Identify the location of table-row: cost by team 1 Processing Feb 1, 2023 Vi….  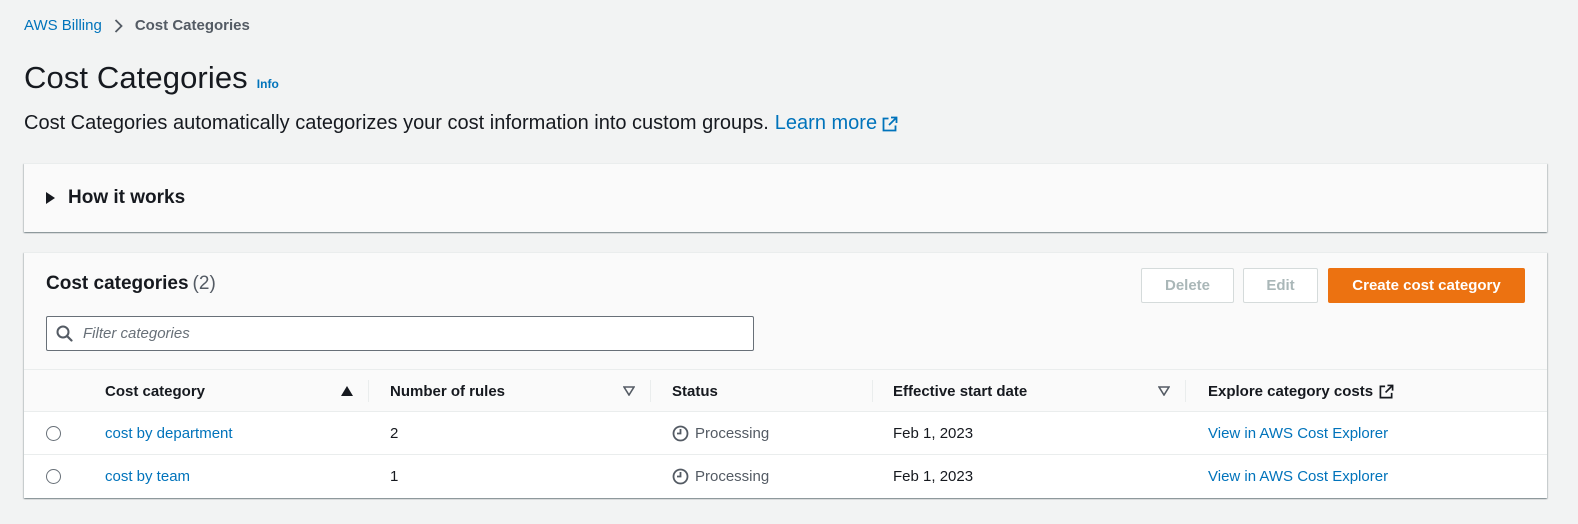
(785, 476).